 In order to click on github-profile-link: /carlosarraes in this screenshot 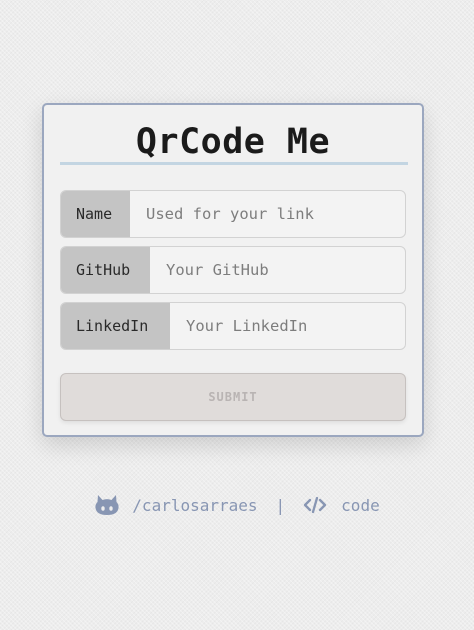, I will do `click(176, 505)`.